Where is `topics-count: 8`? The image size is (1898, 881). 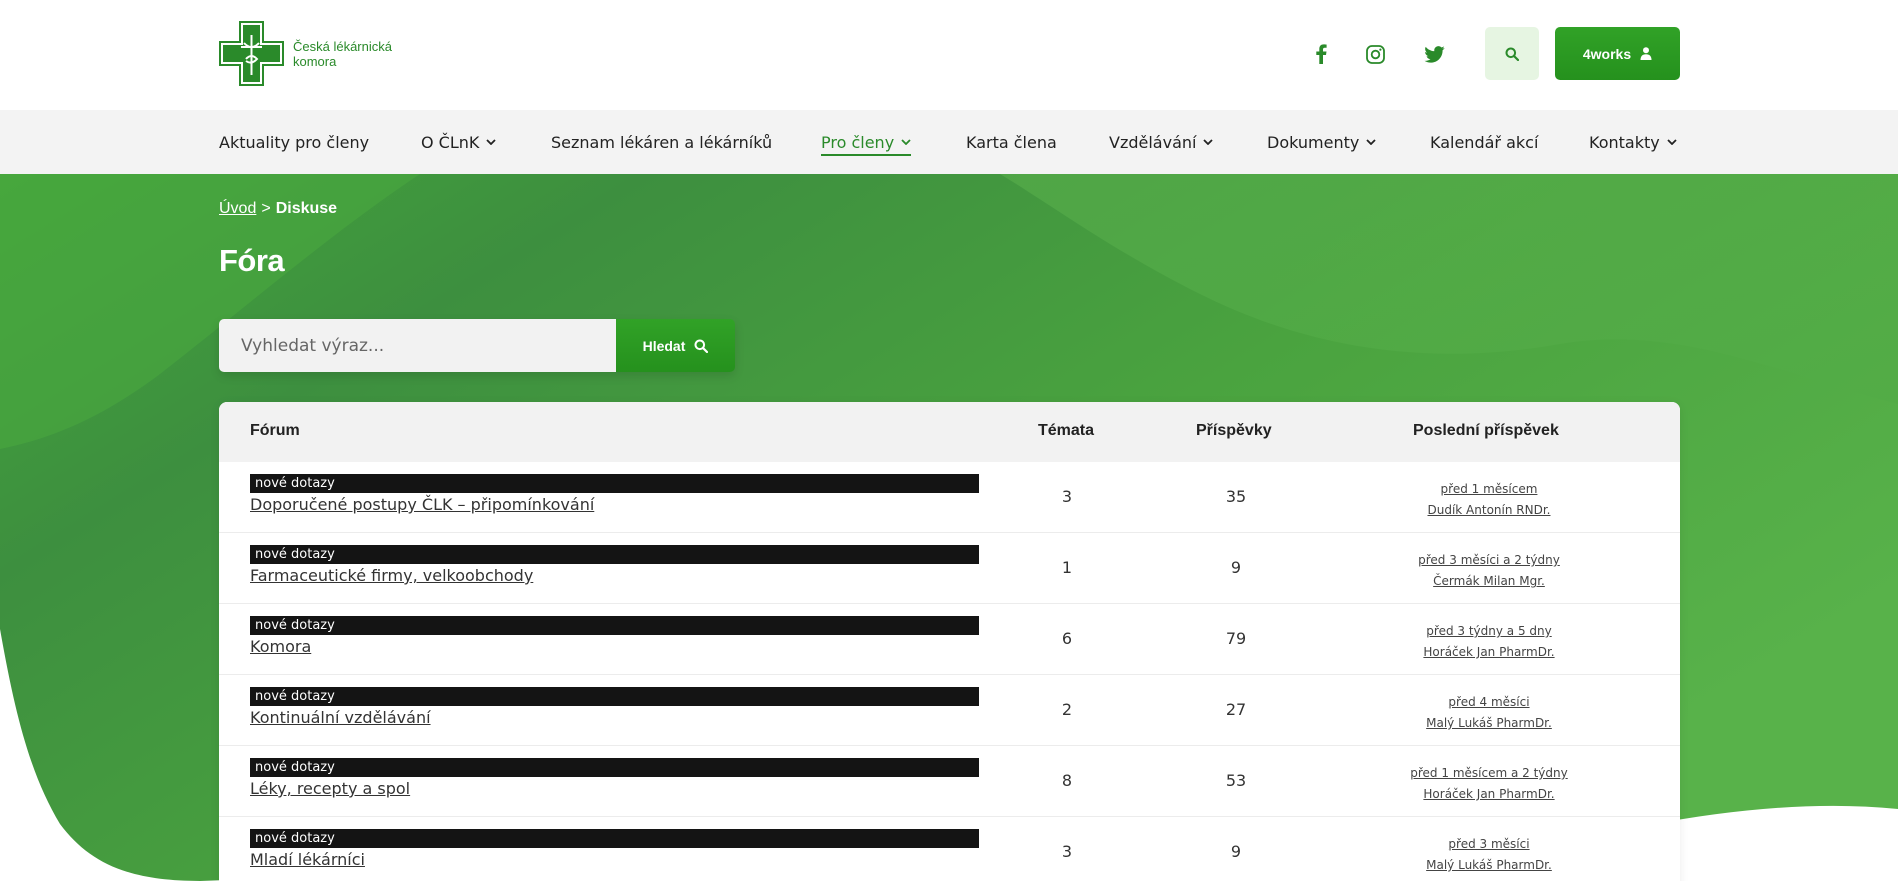
topics-count: 8 is located at coordinates (1067, 780).